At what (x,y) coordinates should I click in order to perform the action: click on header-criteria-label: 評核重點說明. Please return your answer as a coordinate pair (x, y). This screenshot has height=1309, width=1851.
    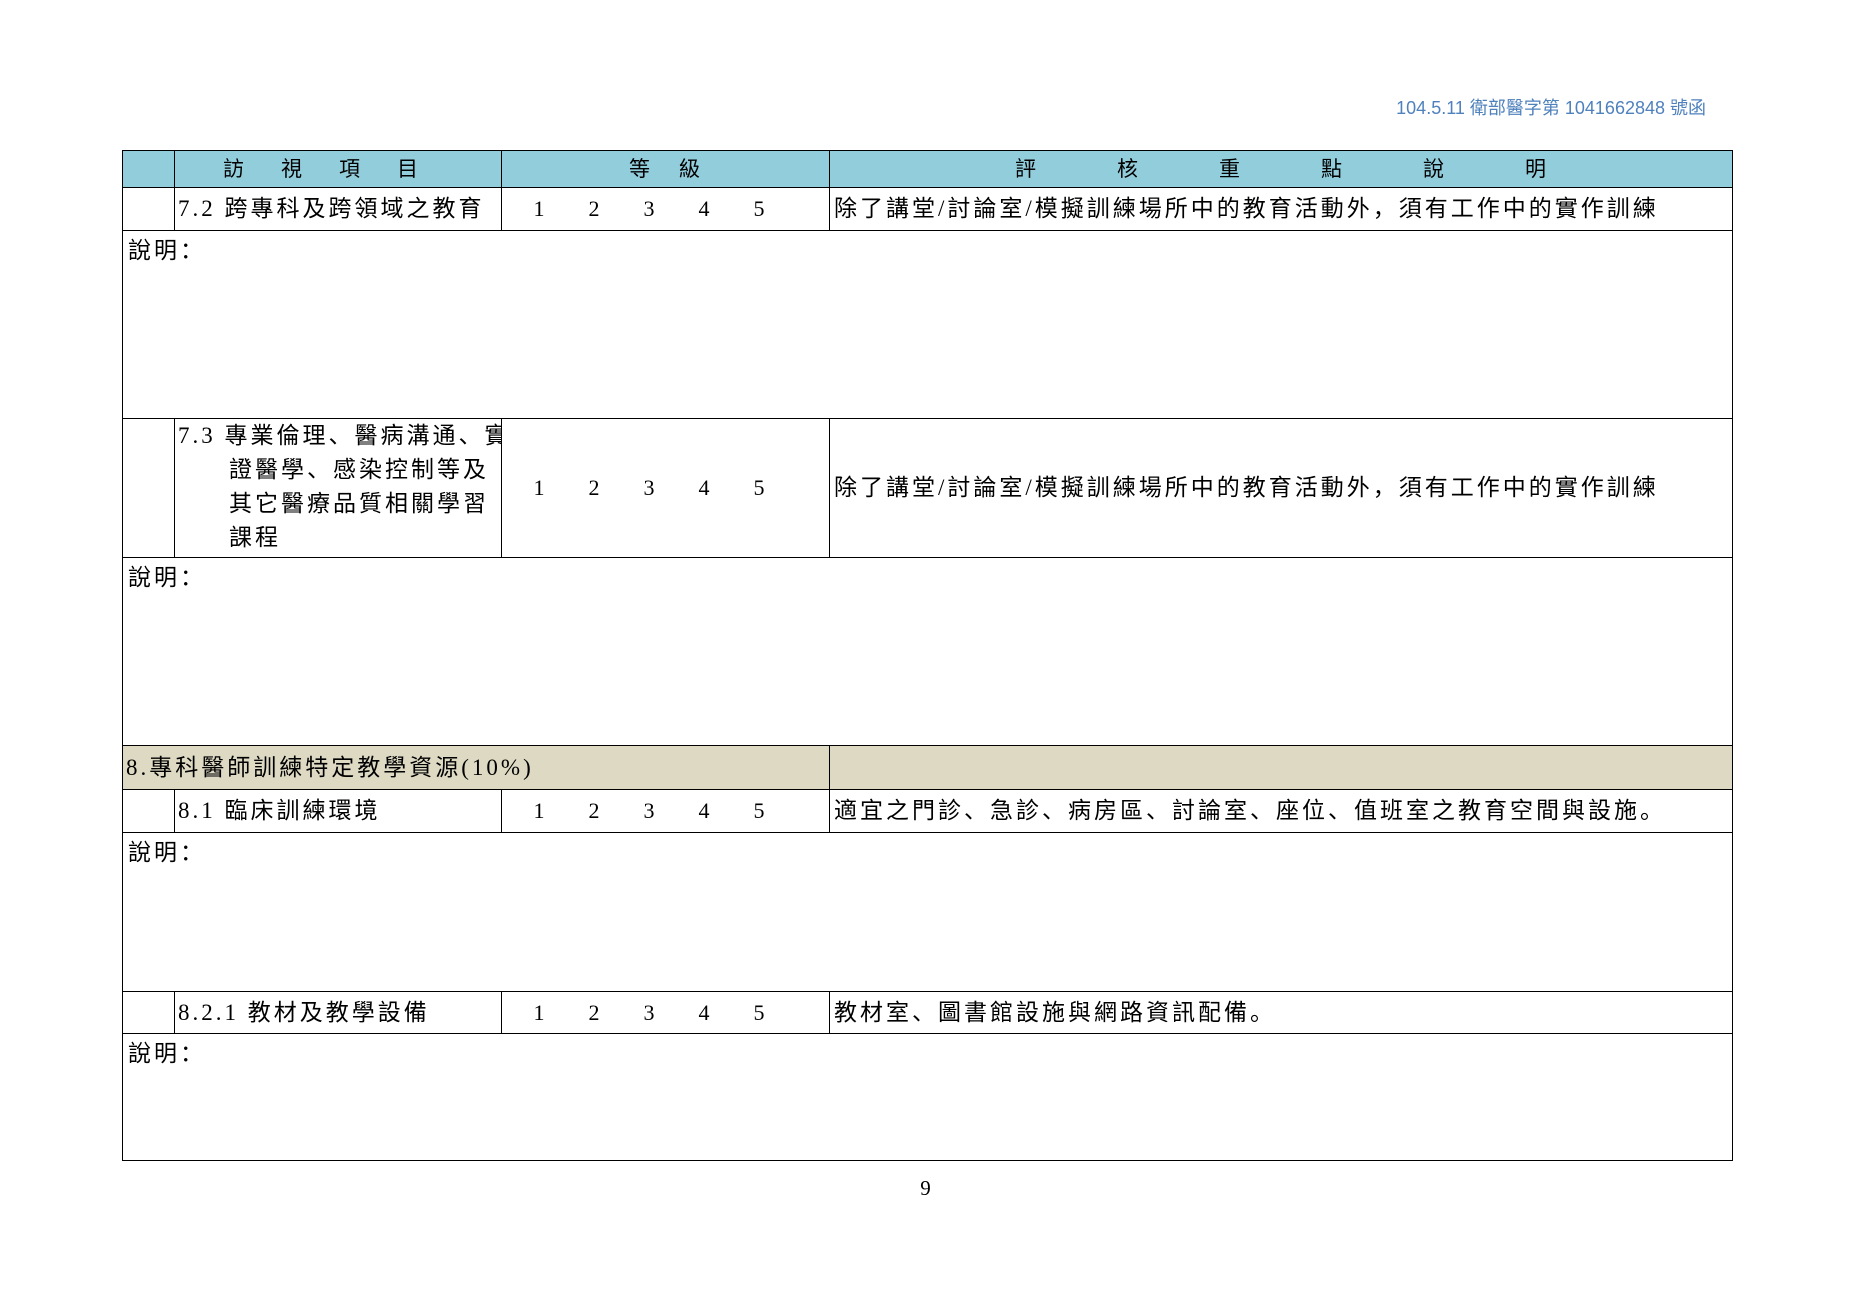
    Looking at the image, I should click on (1281, 169).